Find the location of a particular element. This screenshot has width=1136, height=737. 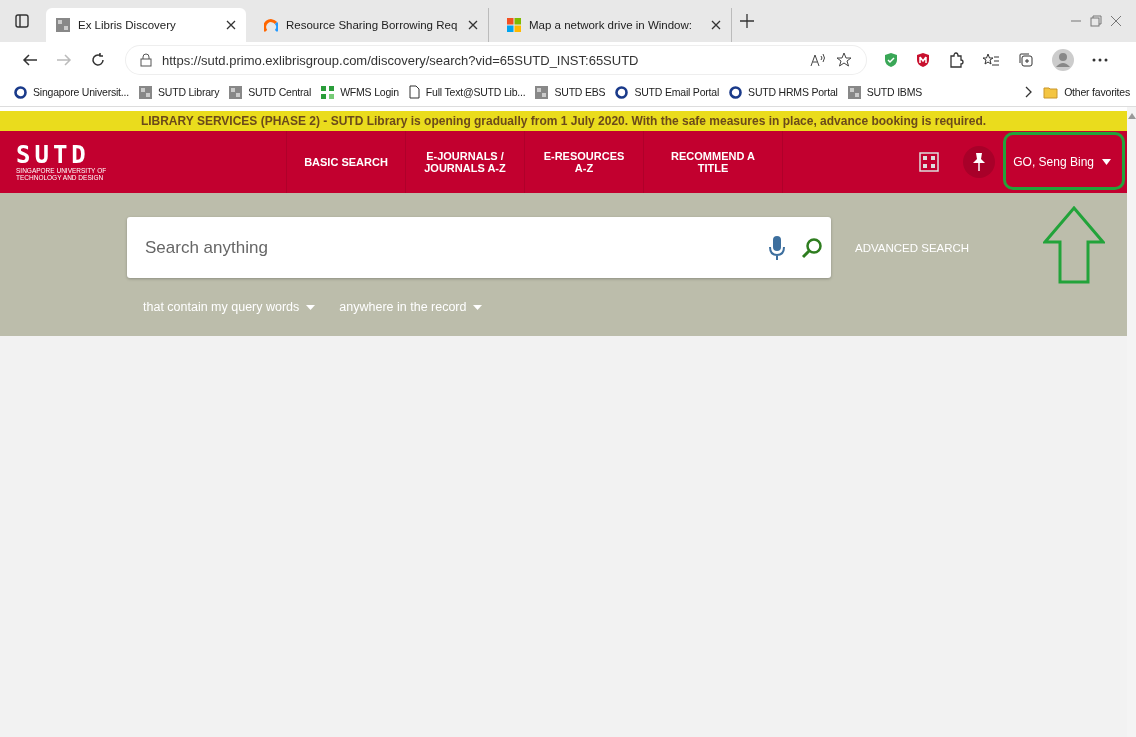

address-bar: https://sutd.primo.exlibrisgroup.com/discovery/search?vid=65SUTD_INST:65SUTD is located at coordinates (496, 60).